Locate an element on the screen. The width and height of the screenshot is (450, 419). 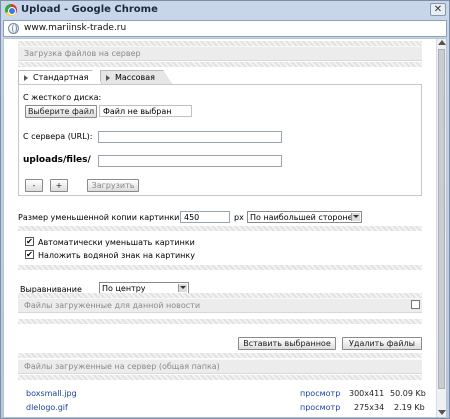
add-field-button: + is located at coordinates (59, 185).